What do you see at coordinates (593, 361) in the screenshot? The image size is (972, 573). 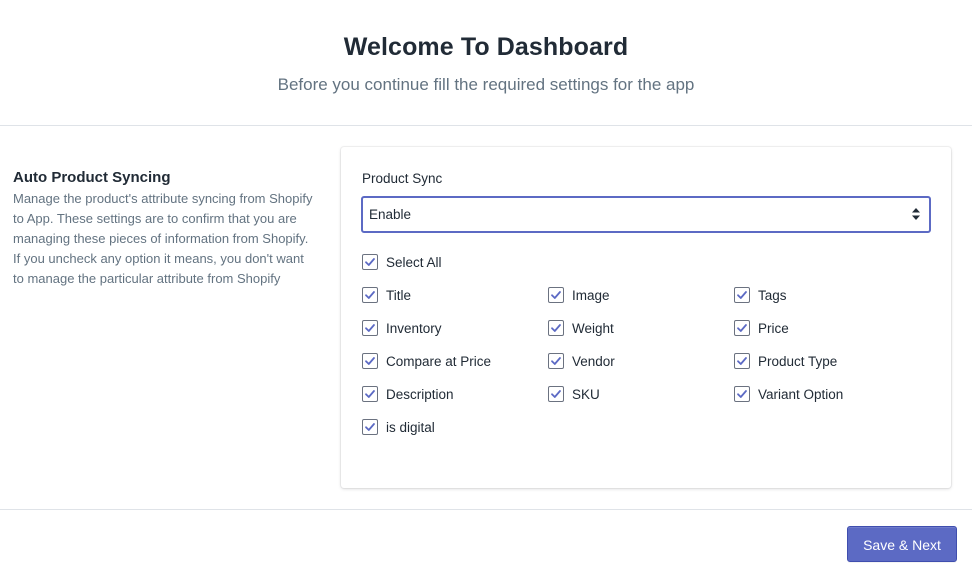 I see `checkbox-label: Vendor` at bounding box center [593, 361].